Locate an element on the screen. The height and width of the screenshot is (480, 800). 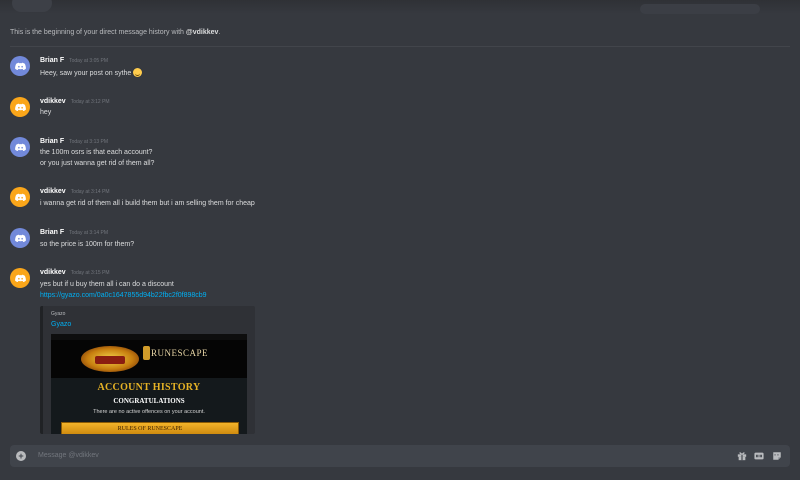
message-text: hey is located at coordinates (46, 112).